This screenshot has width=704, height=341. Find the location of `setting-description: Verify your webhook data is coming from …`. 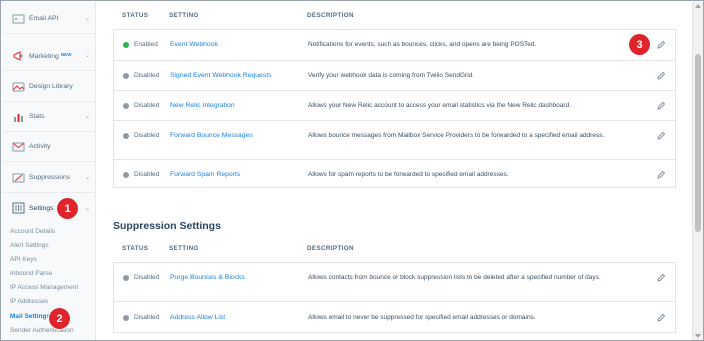

setting-description: Verify your webhook data is coming from … is located at coordinates (391, 75).